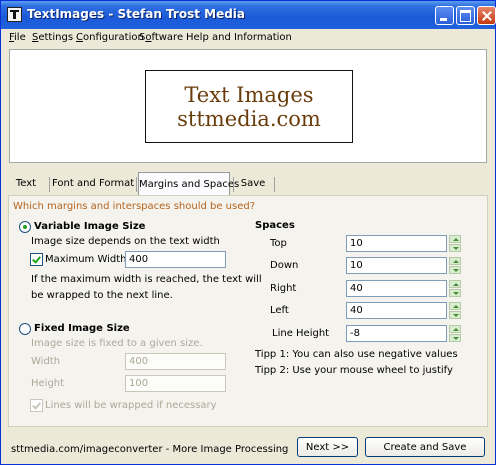 This screenshot has width=496, height=465. Describe the element at coordinates (26, 184) in the screenshot. I see `tab-text: Text` at that location.